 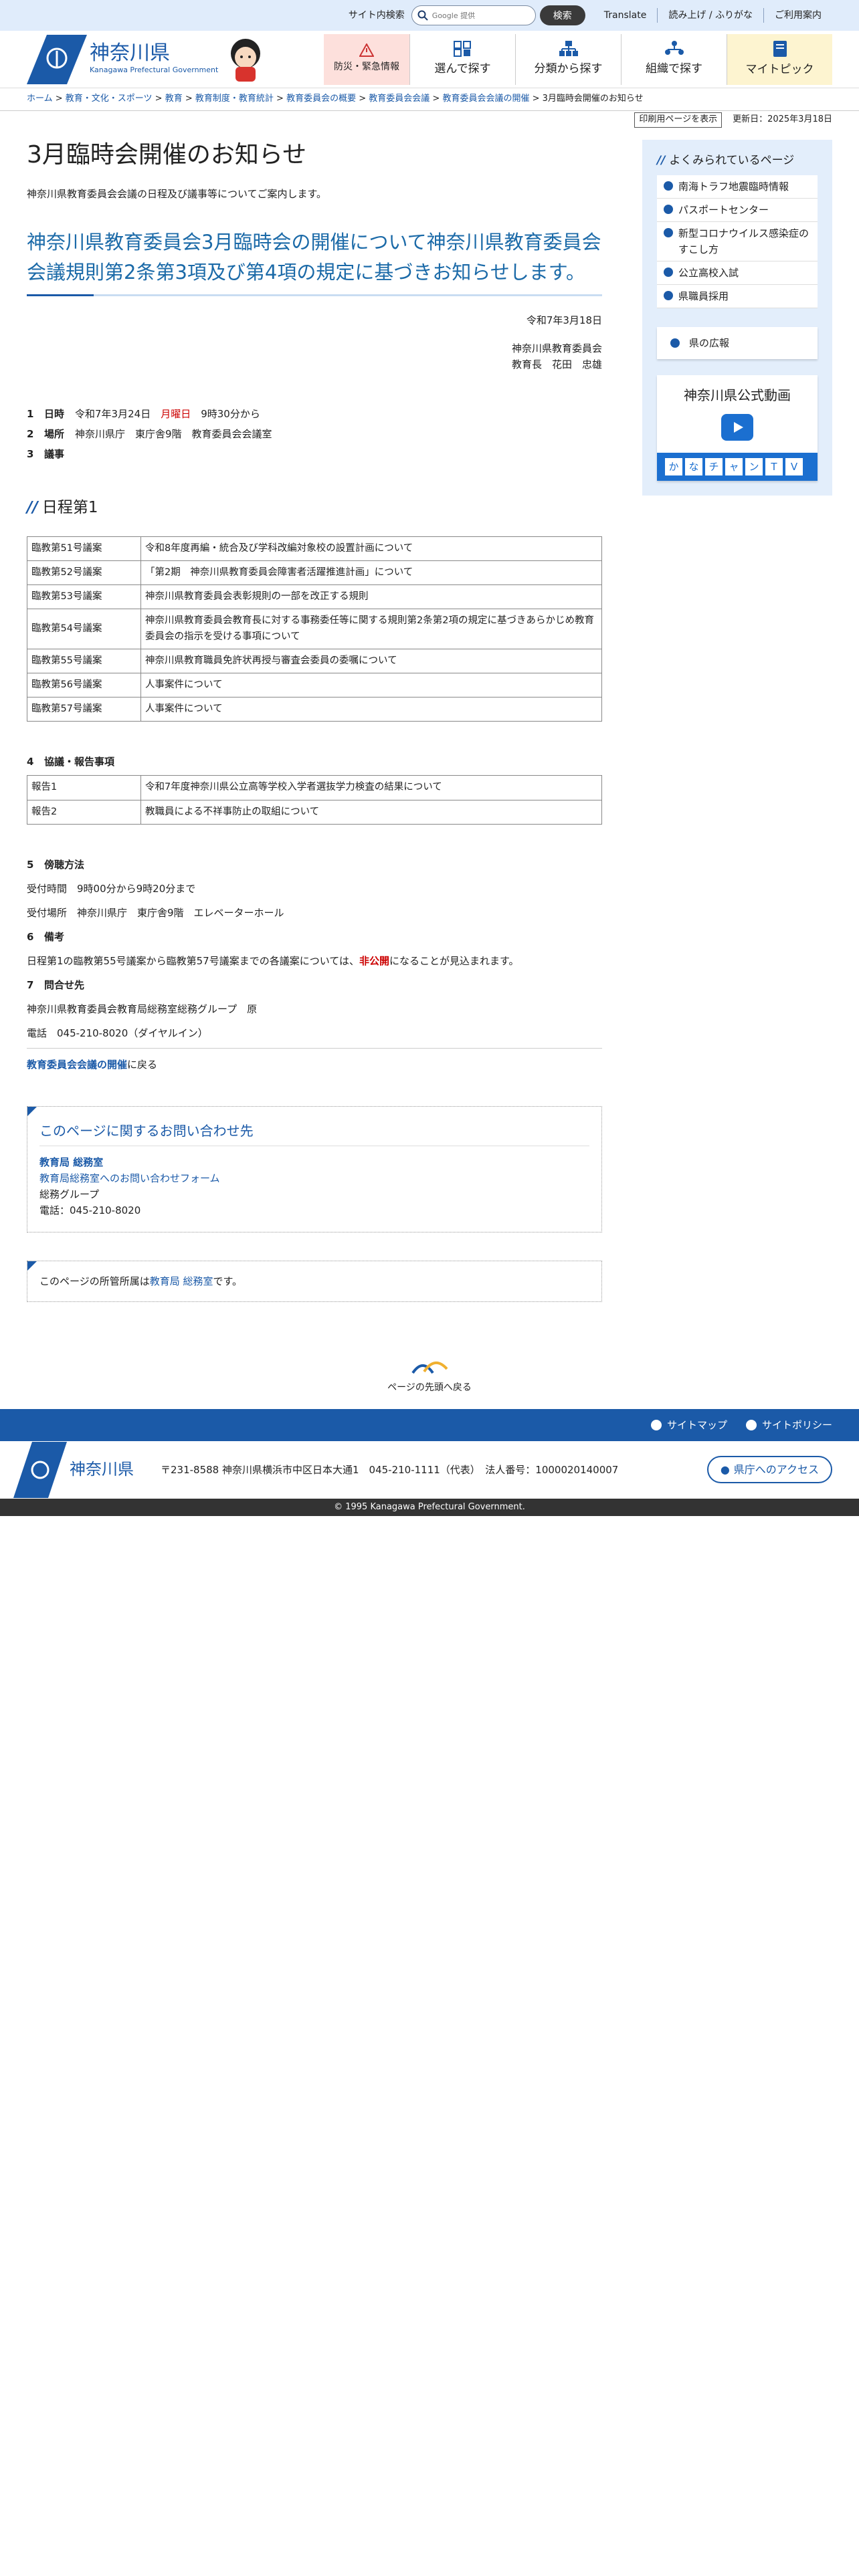 I want to click on guide-link: ご利用案内, so click(x=797, y=15).